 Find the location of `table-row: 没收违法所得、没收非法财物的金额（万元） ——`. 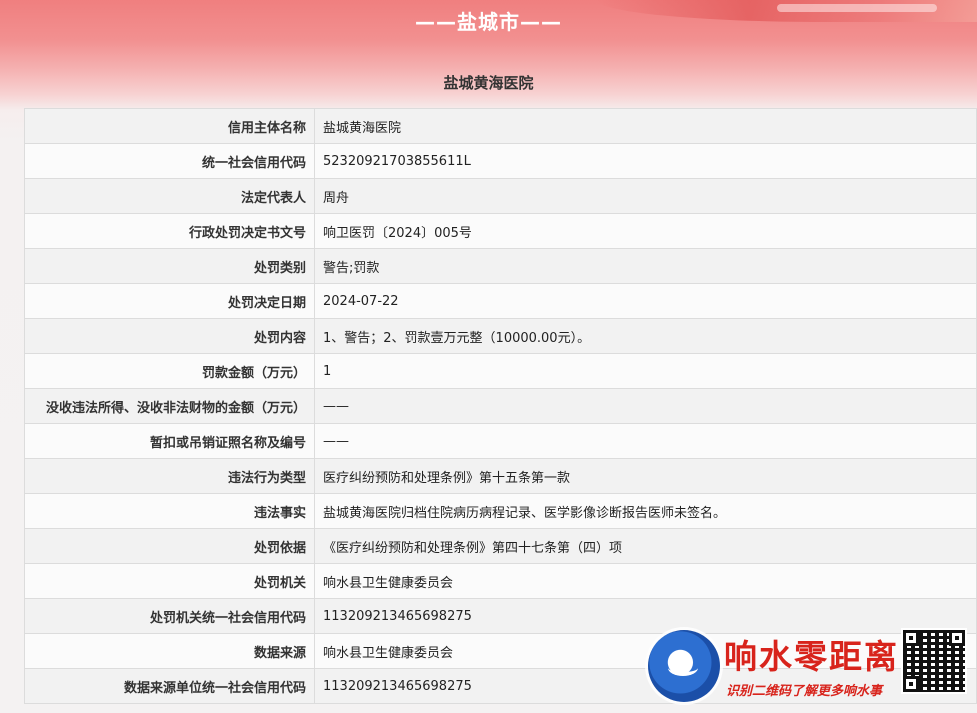

table-row: 没收违法所得、没收非法财物的金额（万元） —— is located at coordinates (500, 406).